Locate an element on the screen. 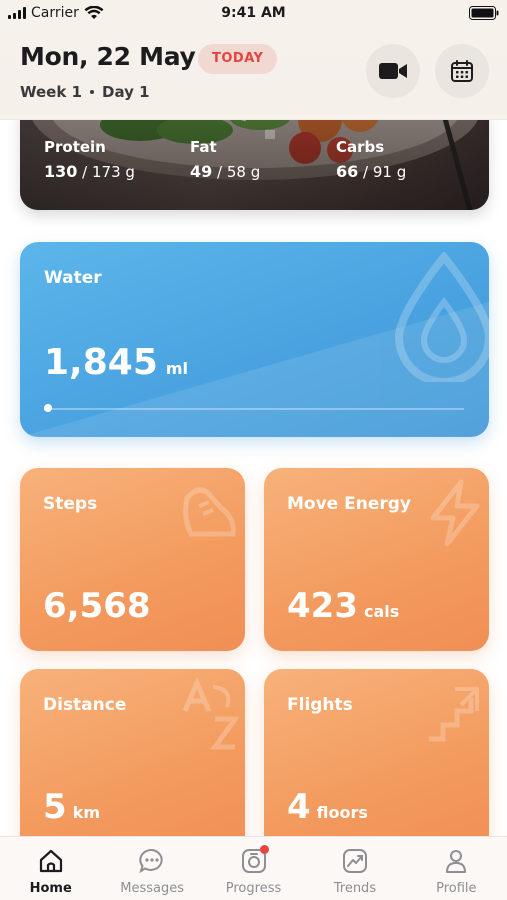 Image resolution: width=507 pixels, height=900 pixels. page-title: Mon, 22 May is located at coordinates (108, 56).